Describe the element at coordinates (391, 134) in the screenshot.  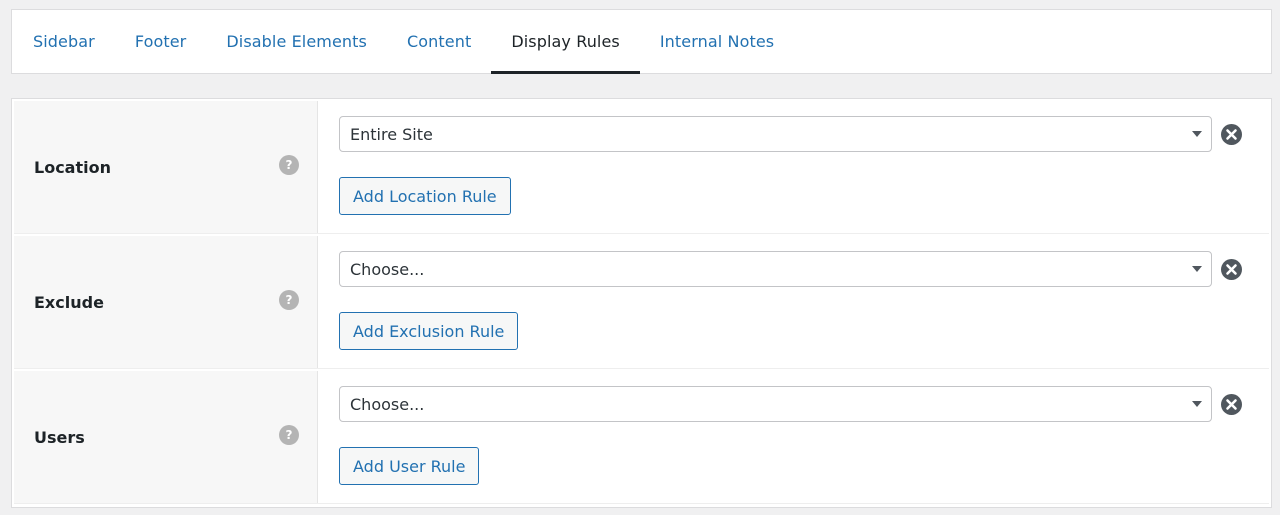
I see `select-value: Entire Site` at that location.